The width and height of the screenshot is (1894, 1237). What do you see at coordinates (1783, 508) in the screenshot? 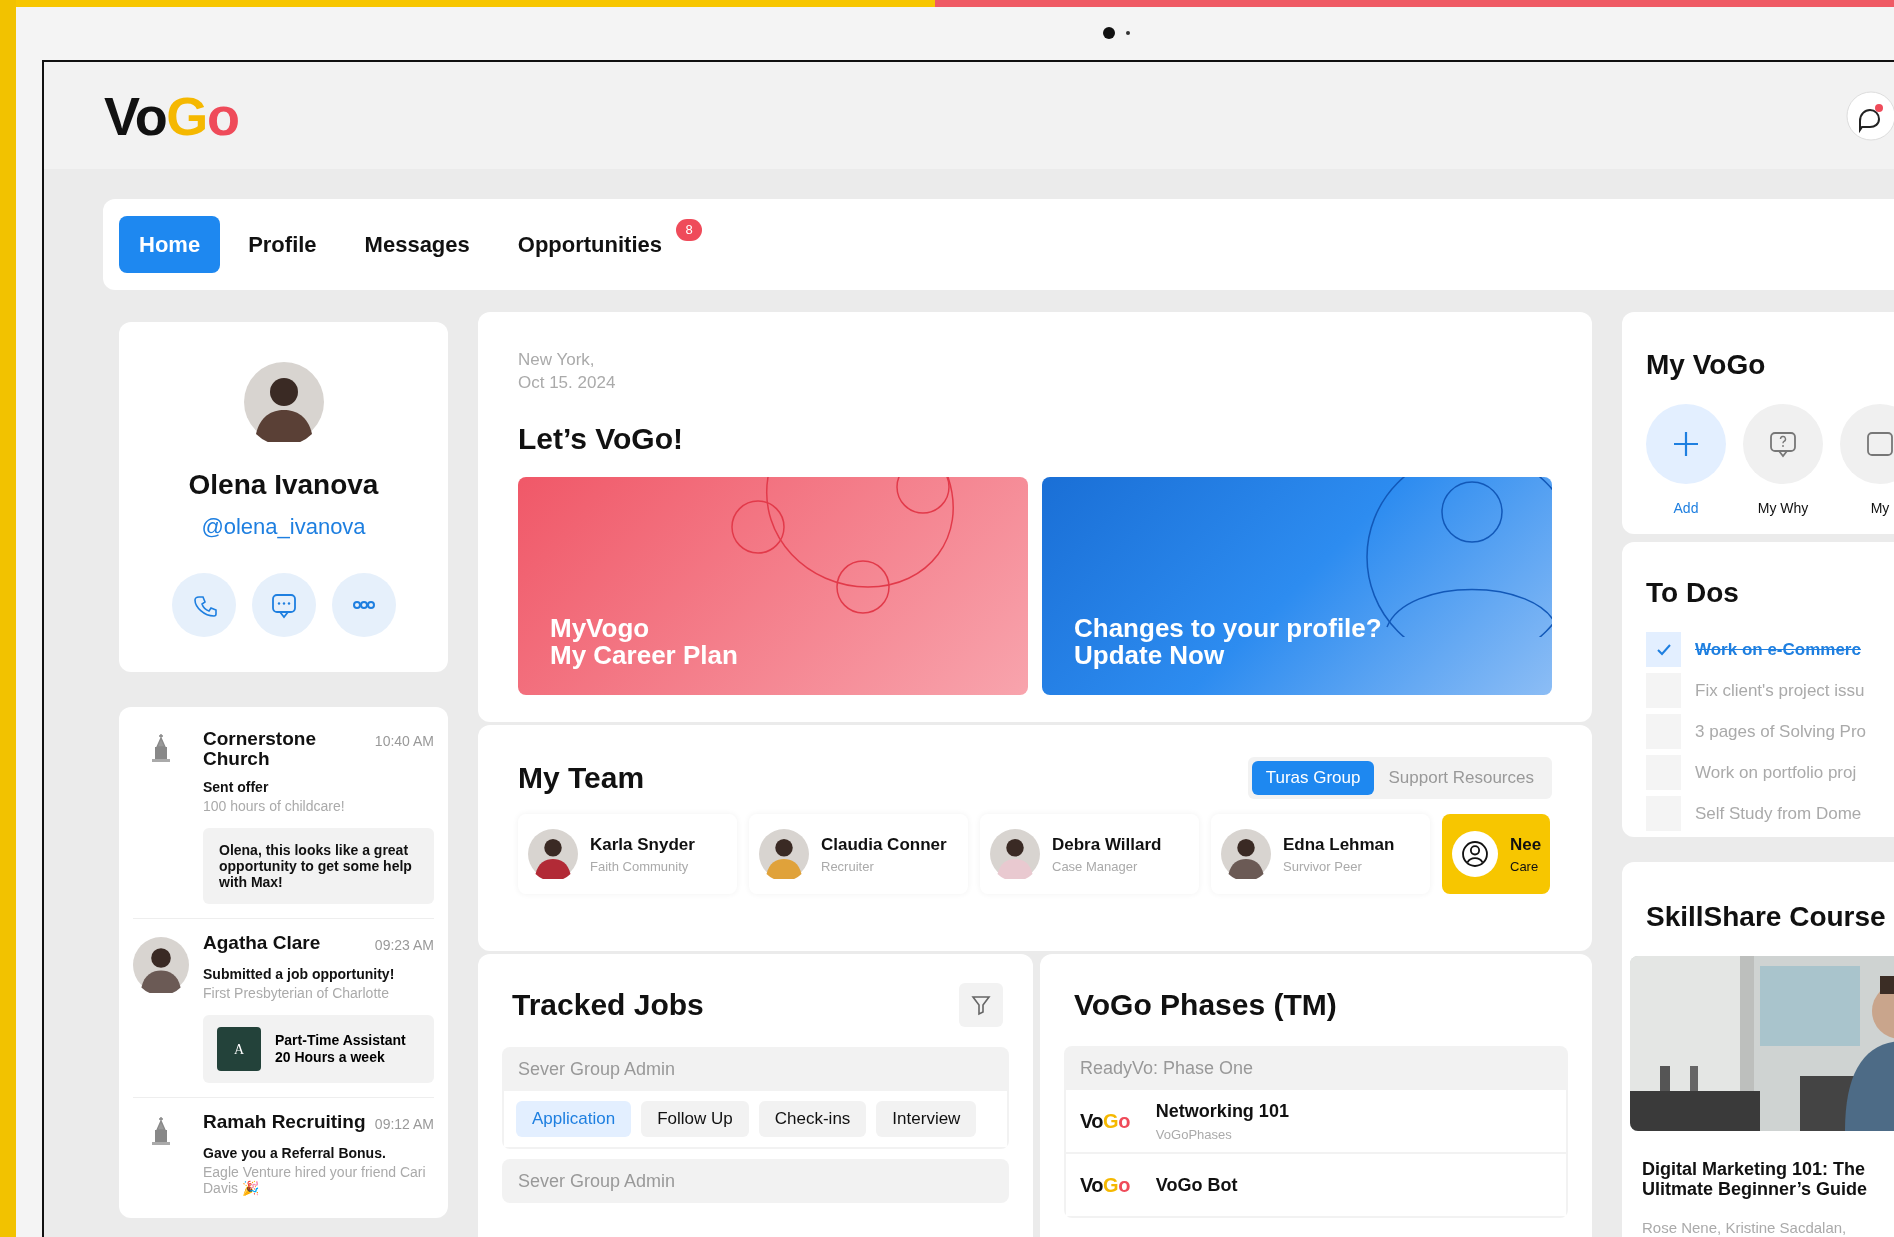
I see `action-label: My Why` at bounding box center [1783, 508].